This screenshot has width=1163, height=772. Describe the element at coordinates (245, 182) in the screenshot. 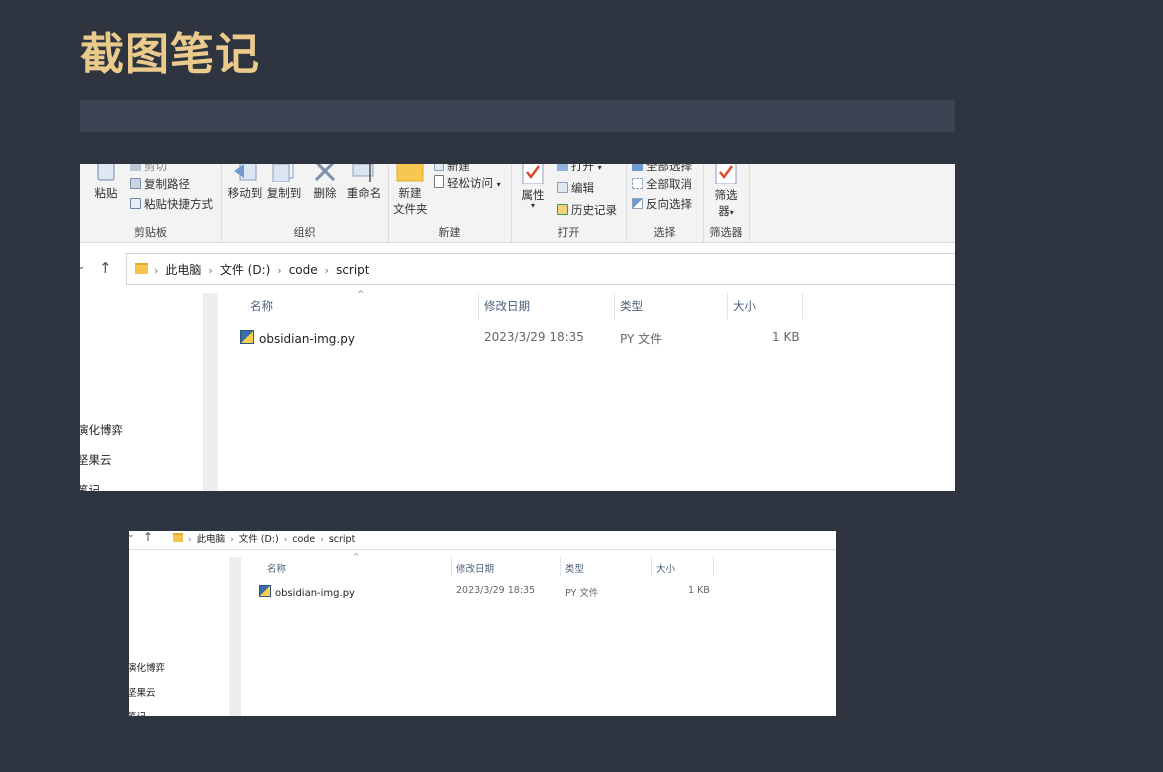

I see `move-to-button: 移动到` at that location.